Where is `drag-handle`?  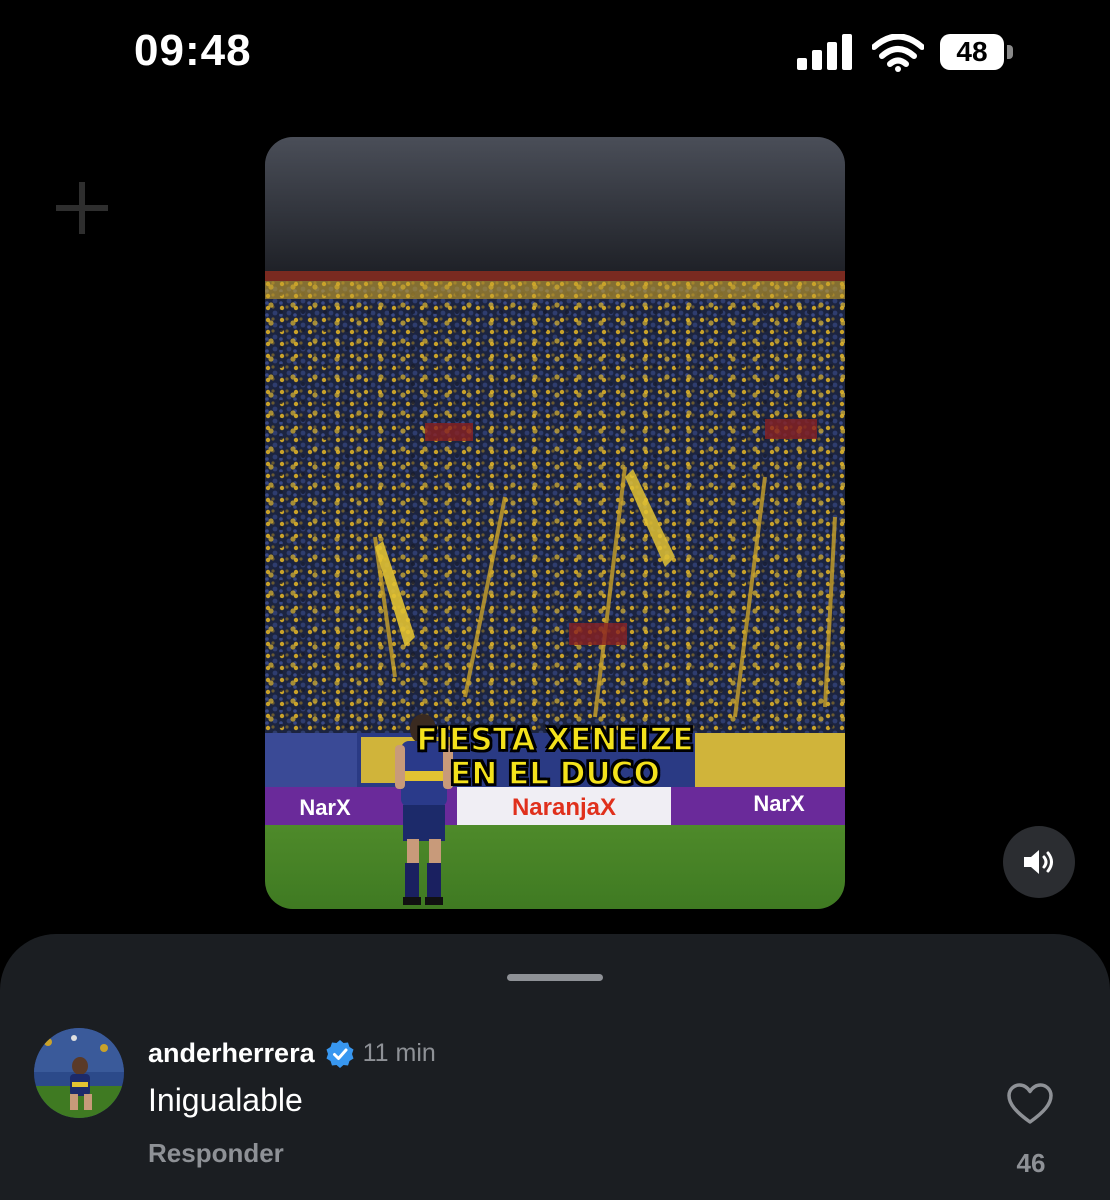
drag-handle is located at coordinates (555, 977).